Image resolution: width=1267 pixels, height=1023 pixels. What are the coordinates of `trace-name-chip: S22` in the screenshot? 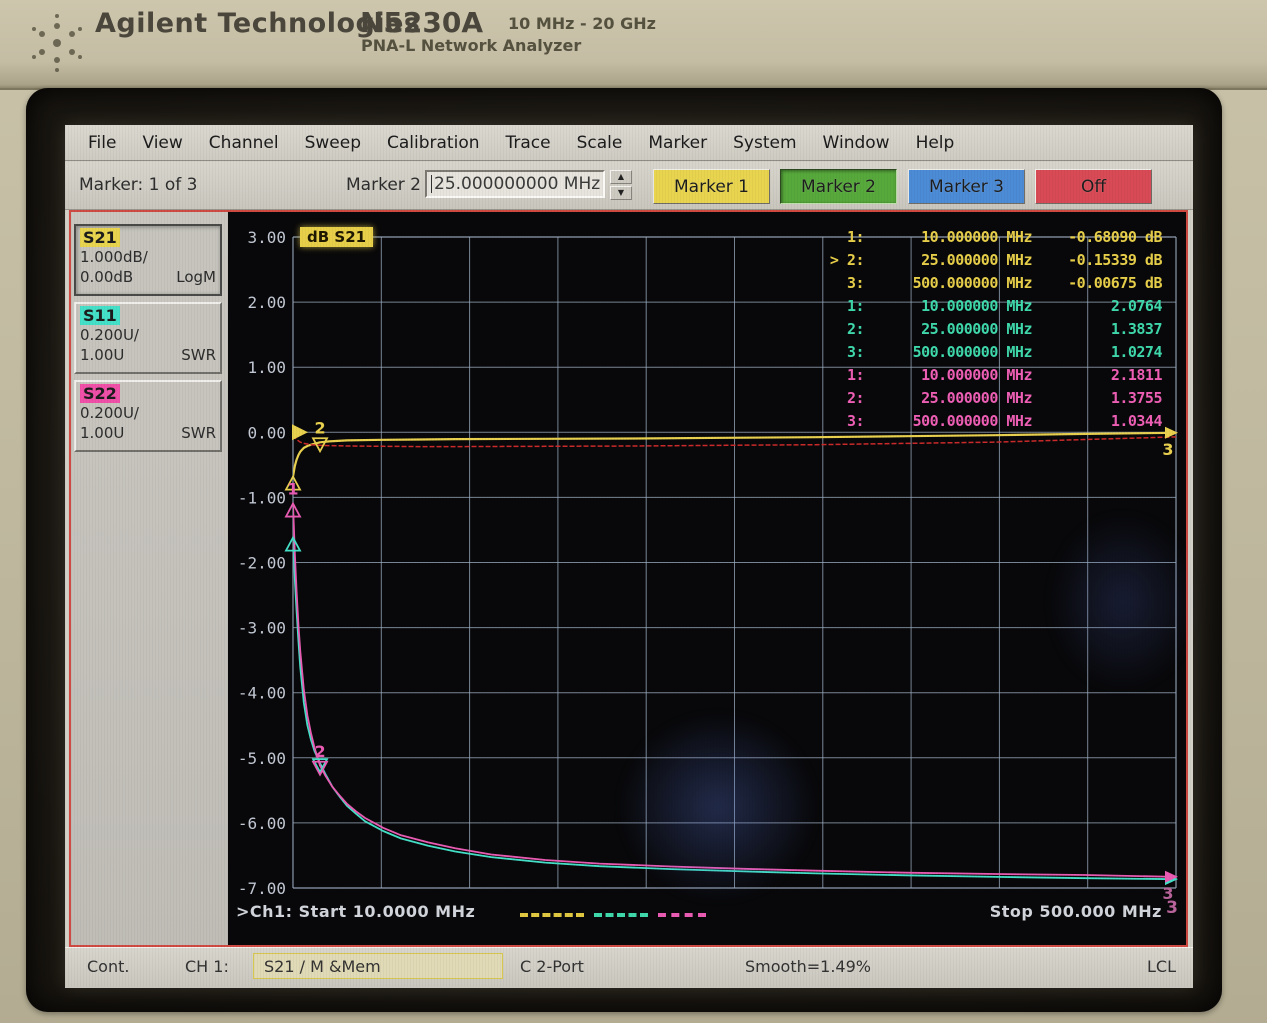 It's located at (100, 393).